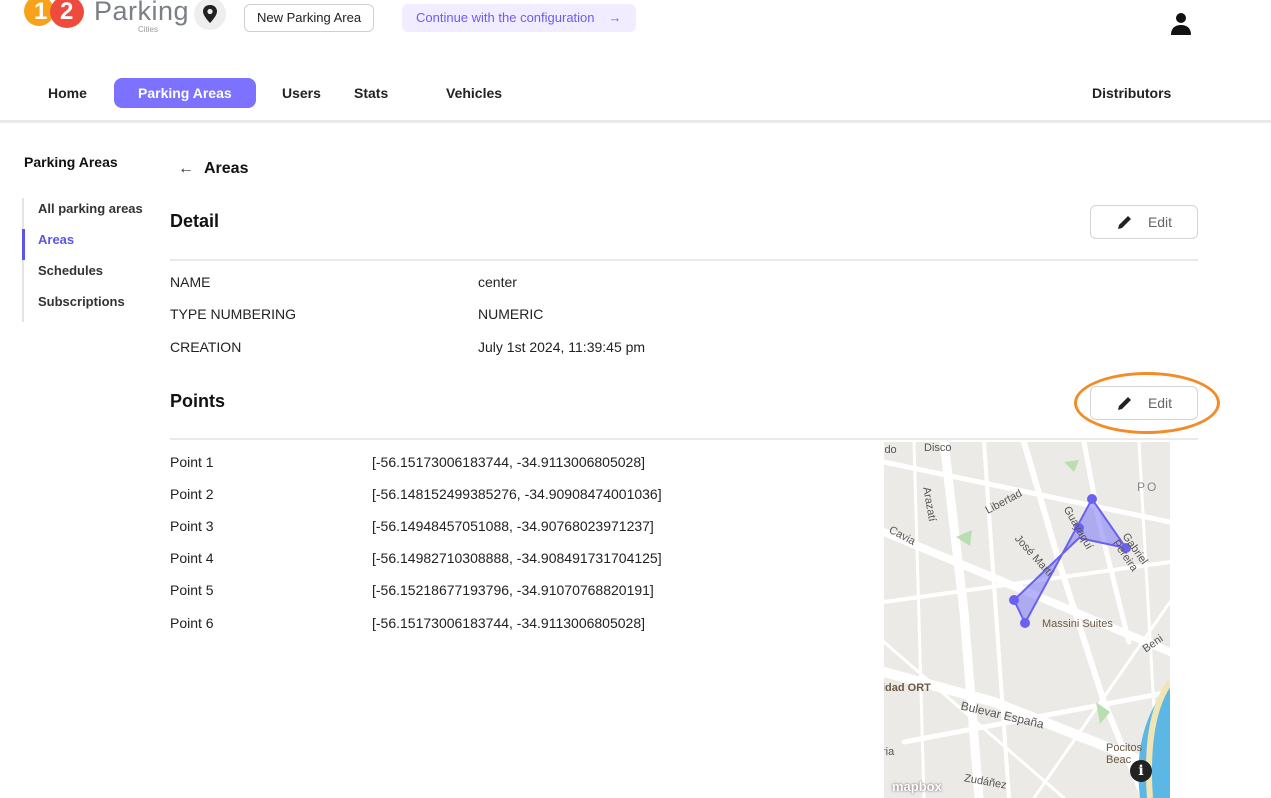 The image size is (1271, 798). I want to click on app-logo: 1 2 Parking Cities, so click(105, 20).